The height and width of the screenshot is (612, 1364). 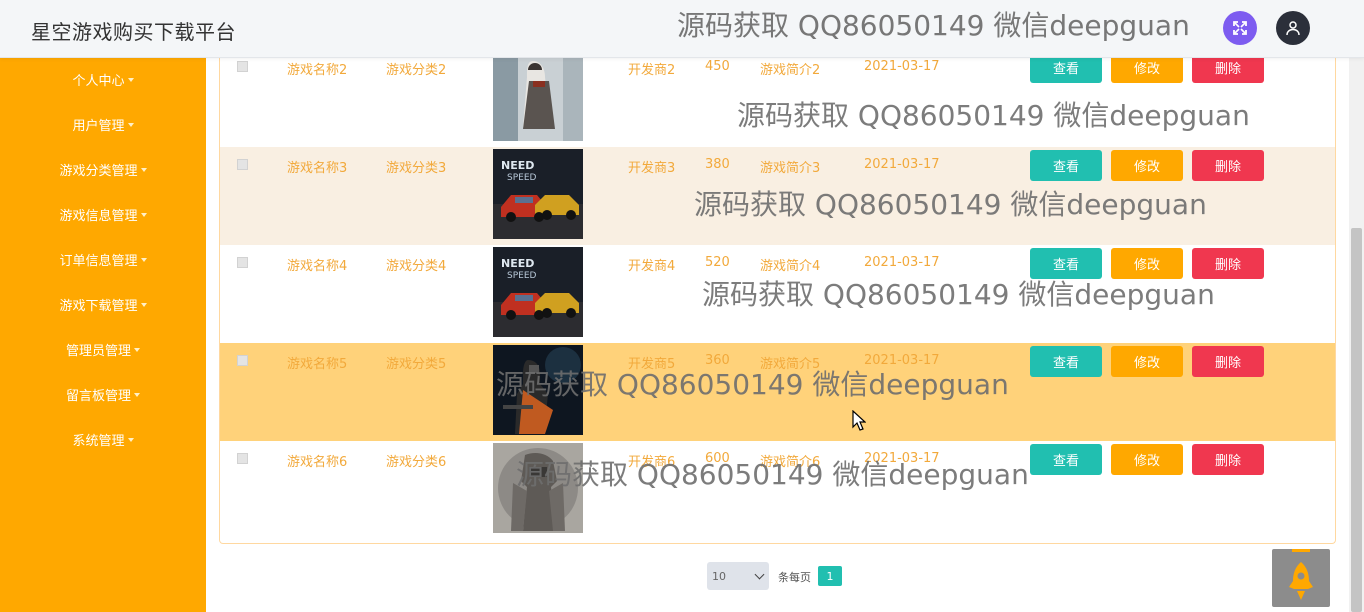 I want to click on cell-developer: 开发商4, so click(x=652, y=266).